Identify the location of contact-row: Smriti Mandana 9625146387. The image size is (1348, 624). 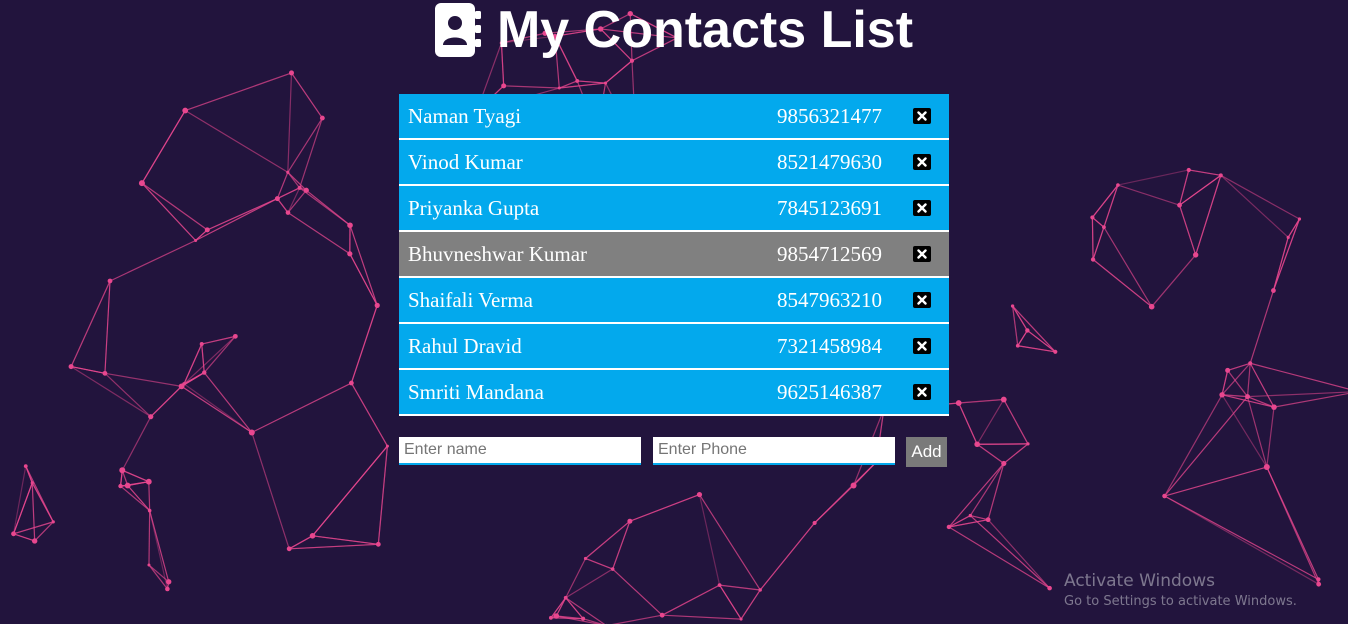
(674, 393).